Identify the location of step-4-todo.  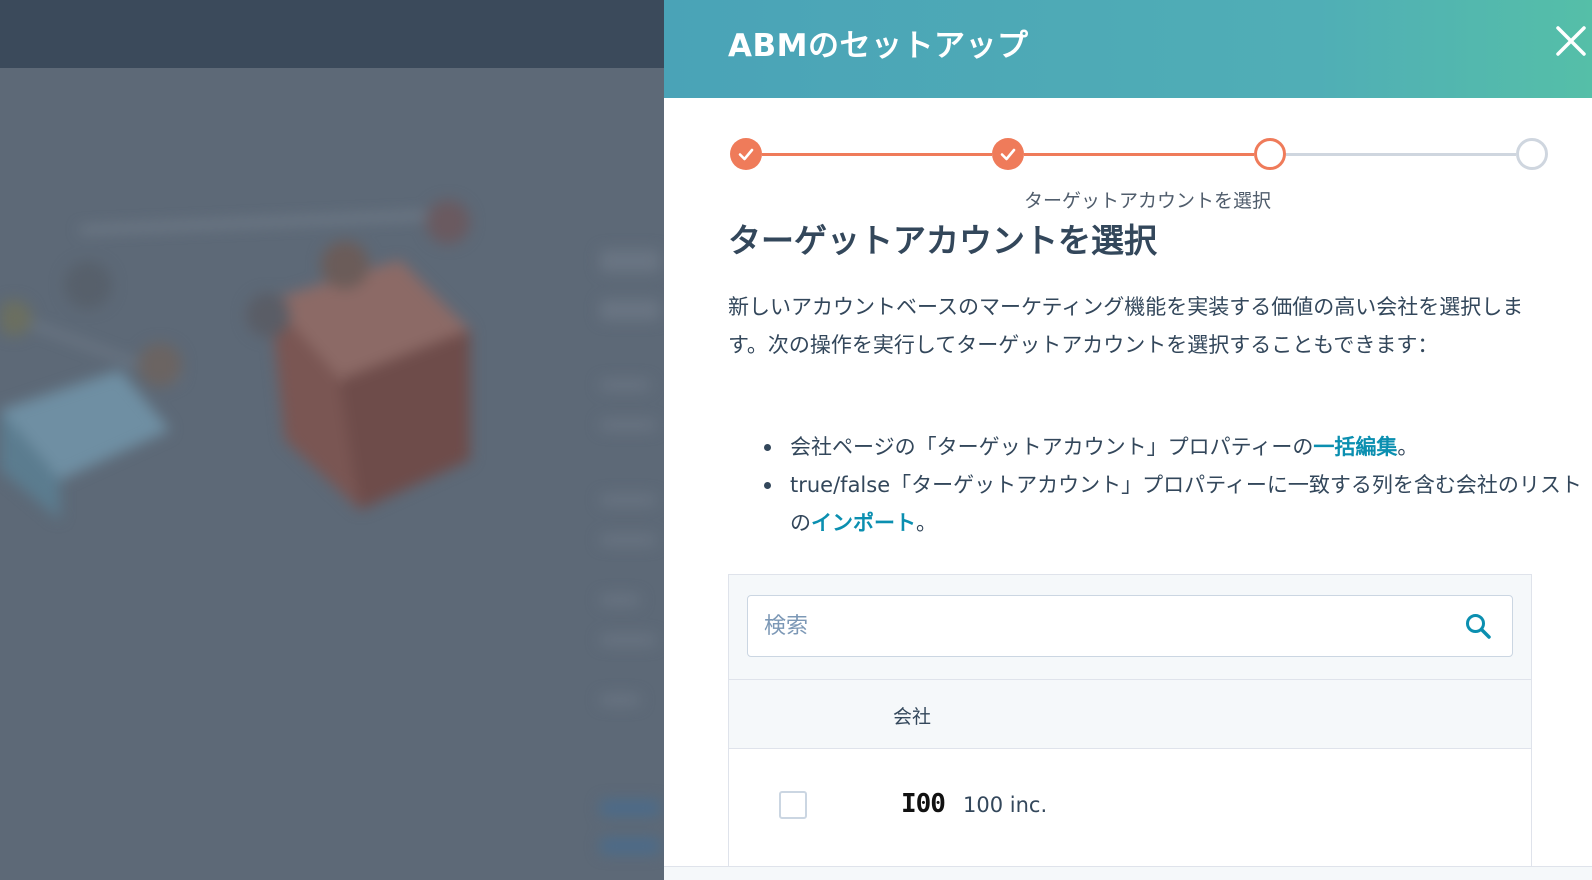
(1532, 154).